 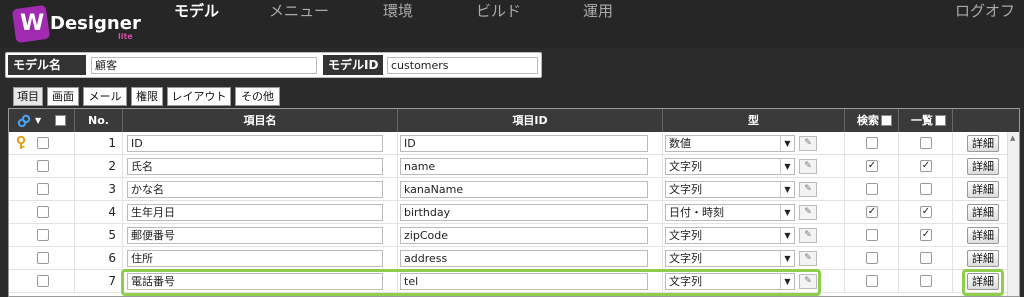 What do you see at coordinates (524, 189) in the screenshot?
I see `field-id-input: kanaName` at bounding box center [524, 189].